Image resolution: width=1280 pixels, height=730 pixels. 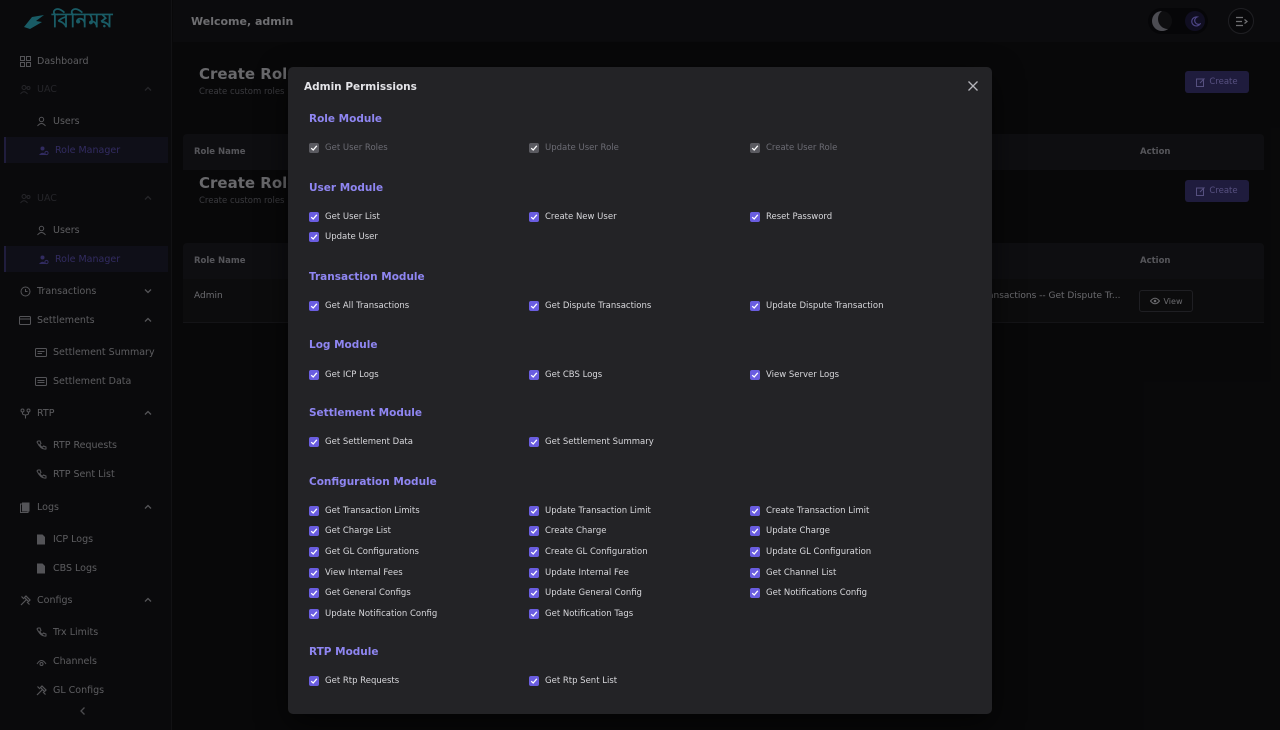 I want to click on permission-checkbox: Get Transaction Limits, so click(x=419, y=511).